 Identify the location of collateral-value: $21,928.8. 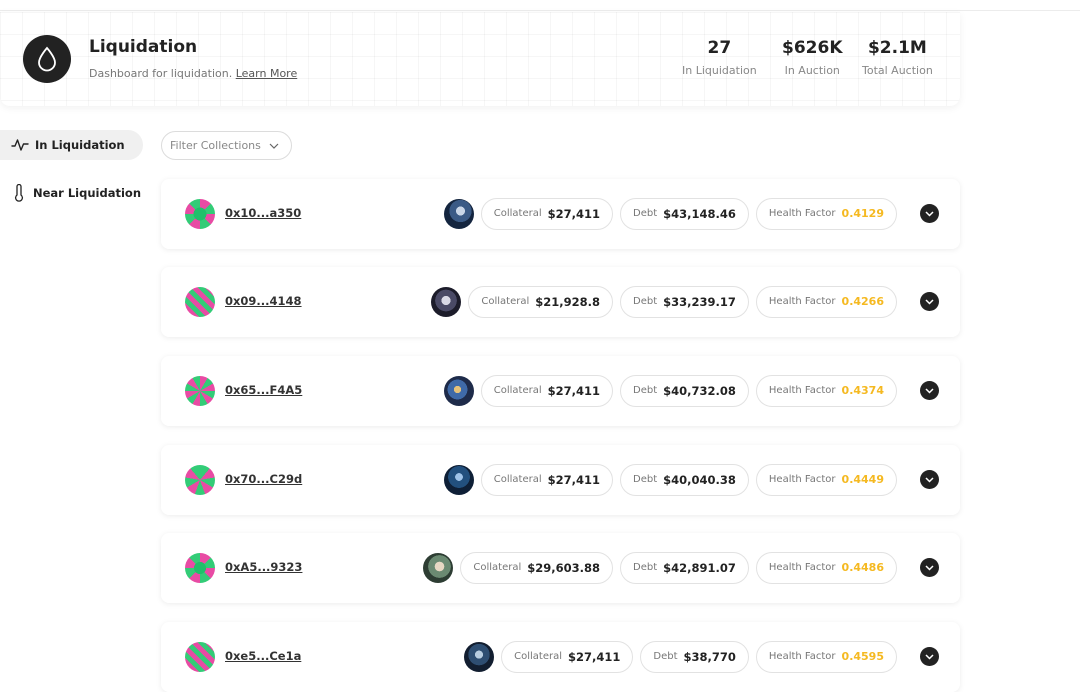
(568, 301).